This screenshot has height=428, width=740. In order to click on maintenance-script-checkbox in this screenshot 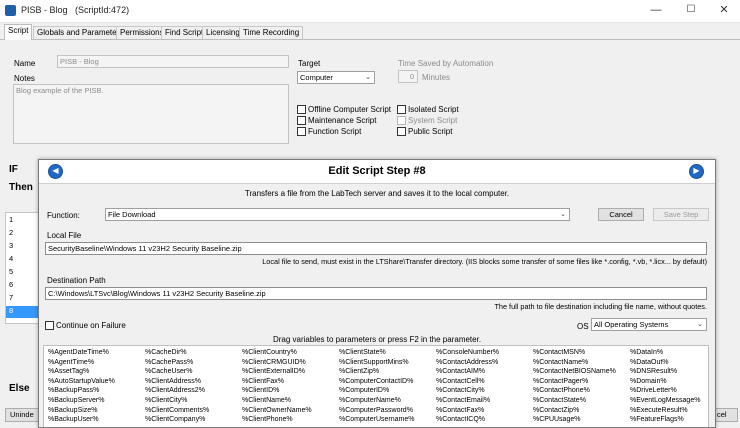, I will do `click(301, 120)`.